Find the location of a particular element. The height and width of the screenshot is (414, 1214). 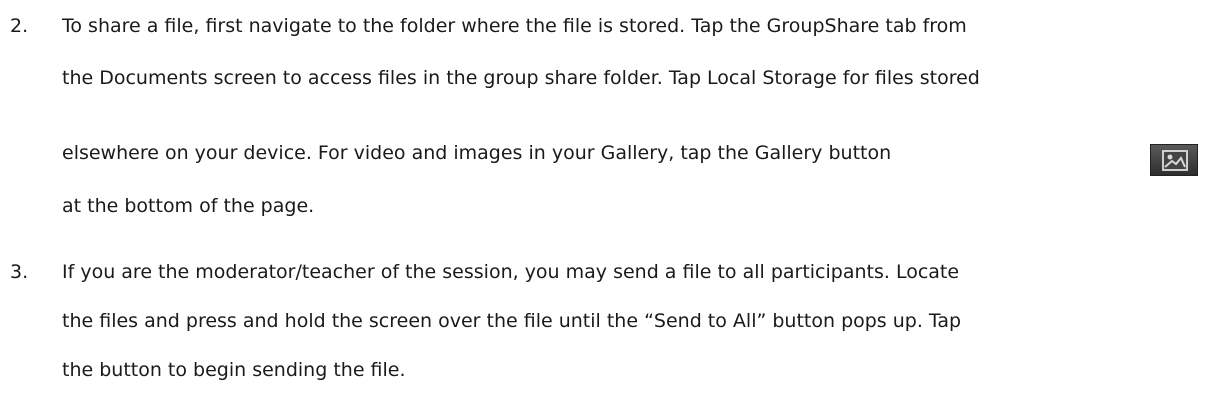

item-number: 3. is located at coordinates (19, 272).